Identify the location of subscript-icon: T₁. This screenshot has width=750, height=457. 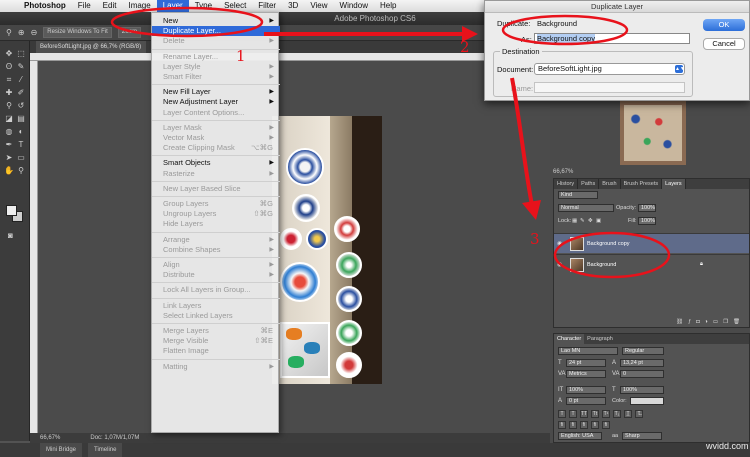
(617, 414).